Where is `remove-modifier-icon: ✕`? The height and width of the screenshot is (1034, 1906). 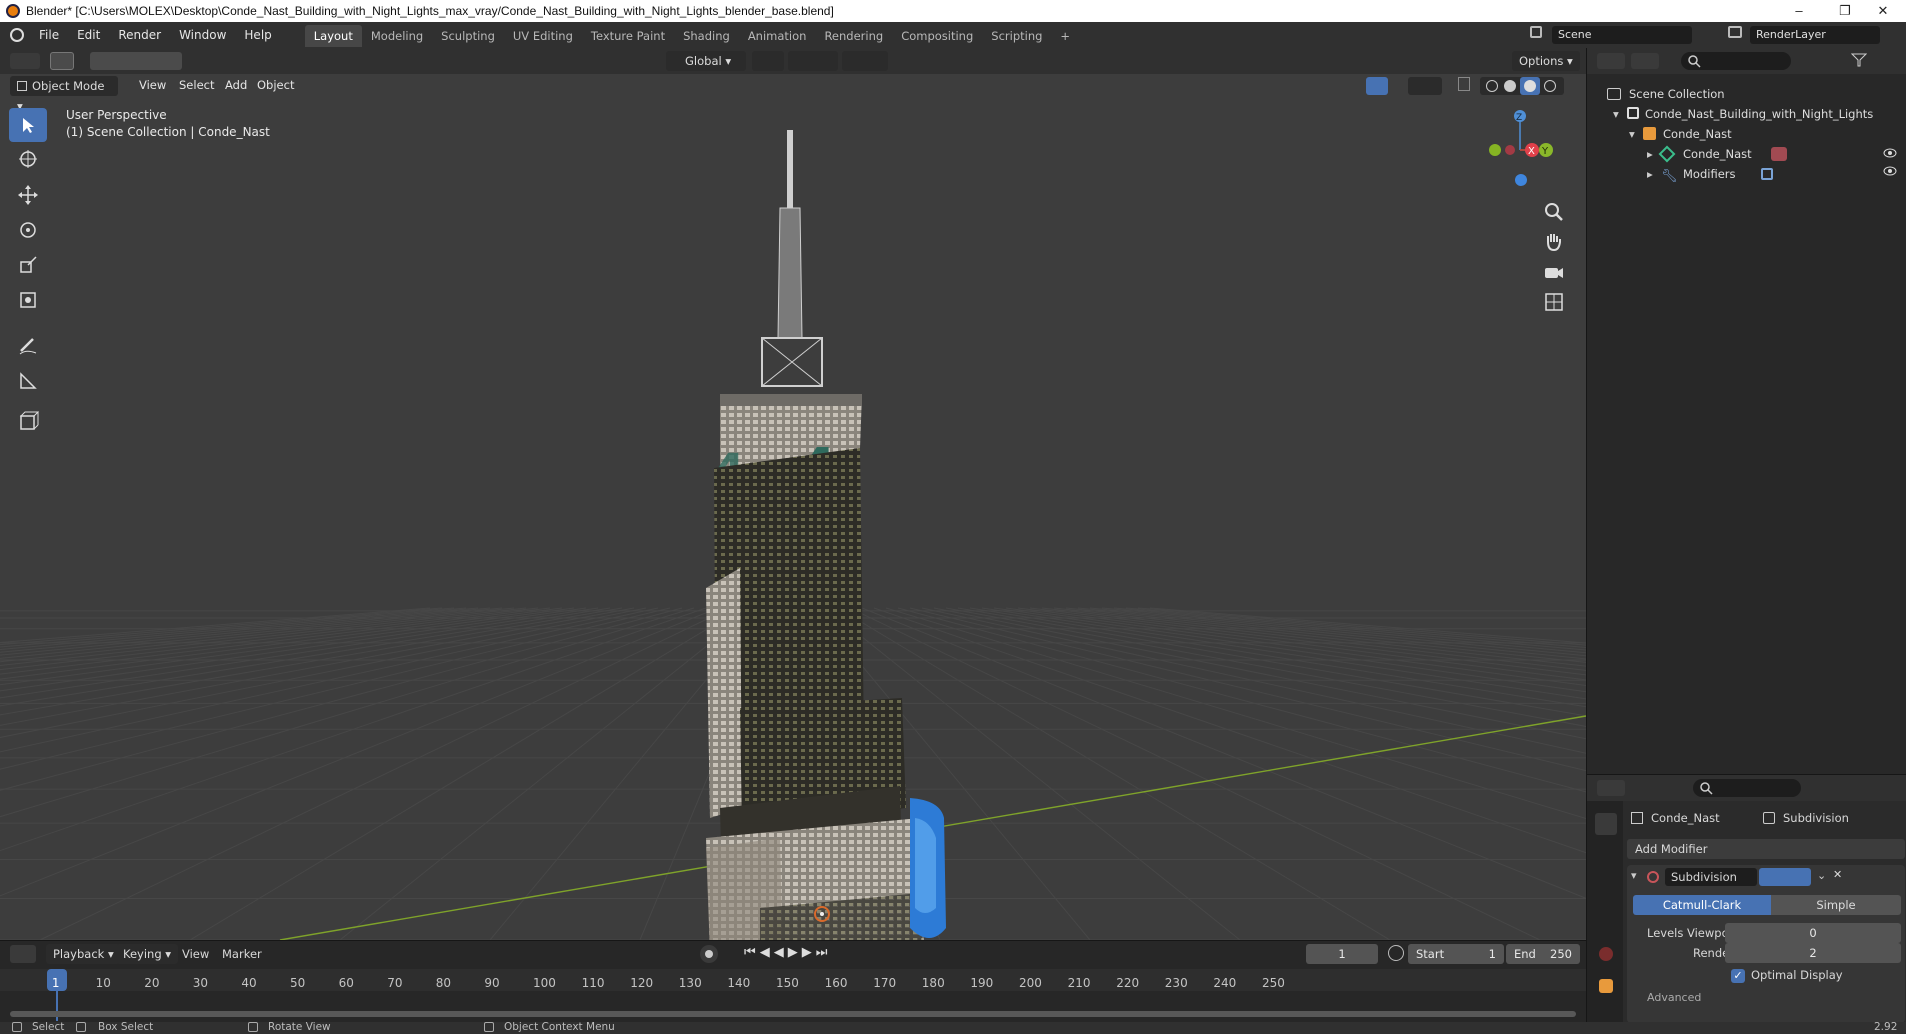 remove-modifier-icon: ✕ is located at coordinates (1837, 874).